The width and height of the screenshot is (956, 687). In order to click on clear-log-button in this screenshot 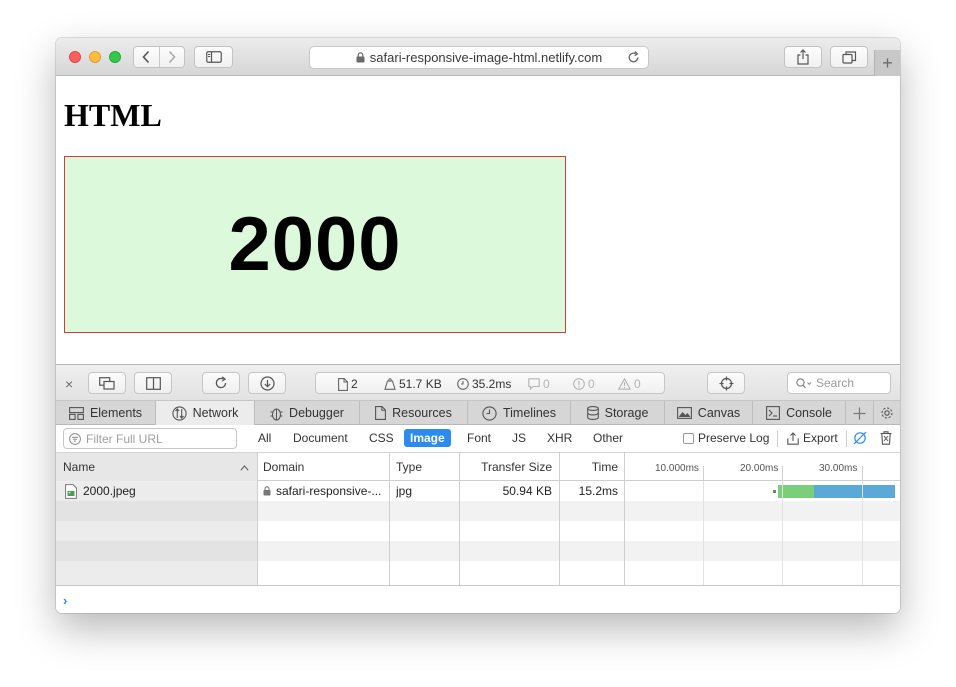, I will do `click(886, 439)`.